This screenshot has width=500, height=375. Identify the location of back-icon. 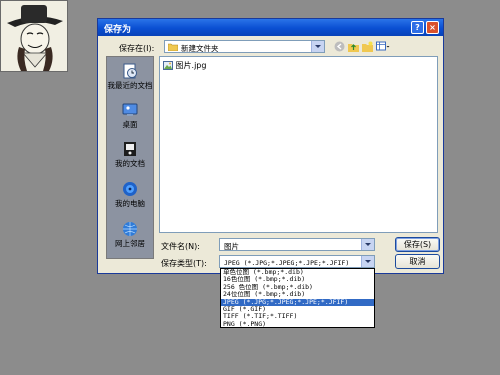
(339, 46).